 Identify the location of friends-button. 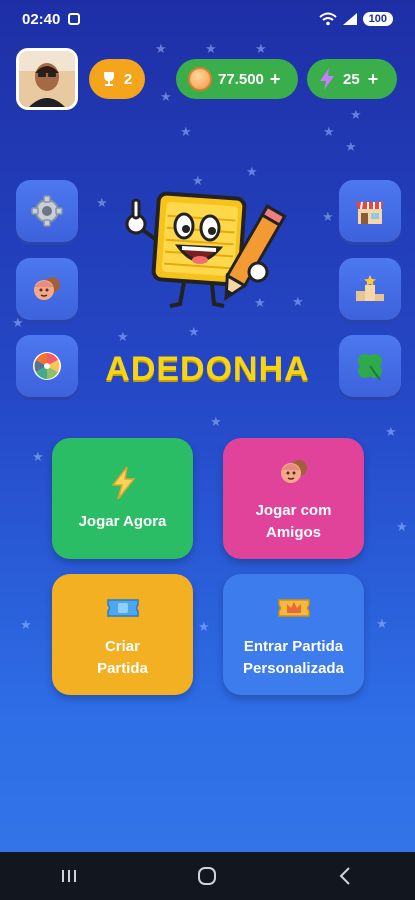
(47, 289).